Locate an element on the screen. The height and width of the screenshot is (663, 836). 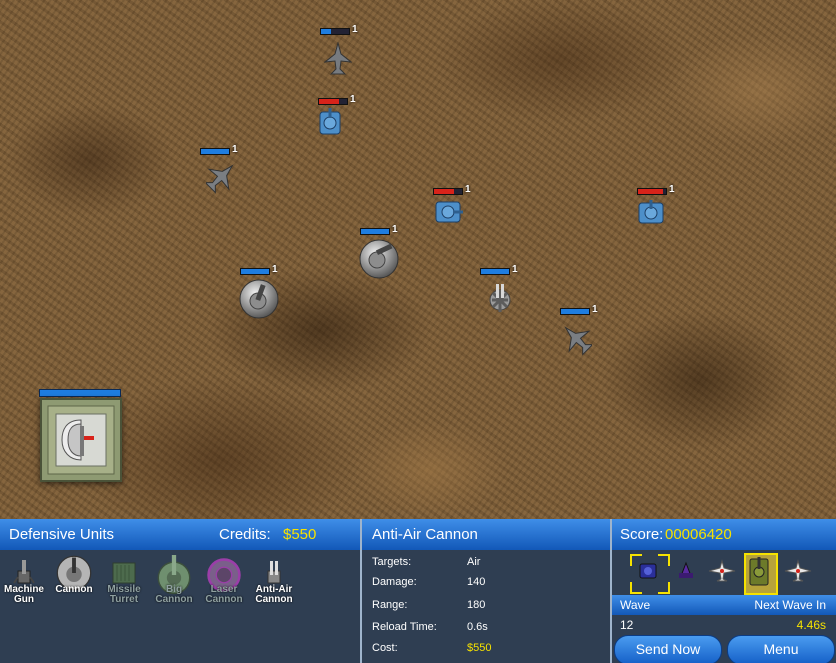
next-wave-value: 4.46s is located at coordinates (811, 625).